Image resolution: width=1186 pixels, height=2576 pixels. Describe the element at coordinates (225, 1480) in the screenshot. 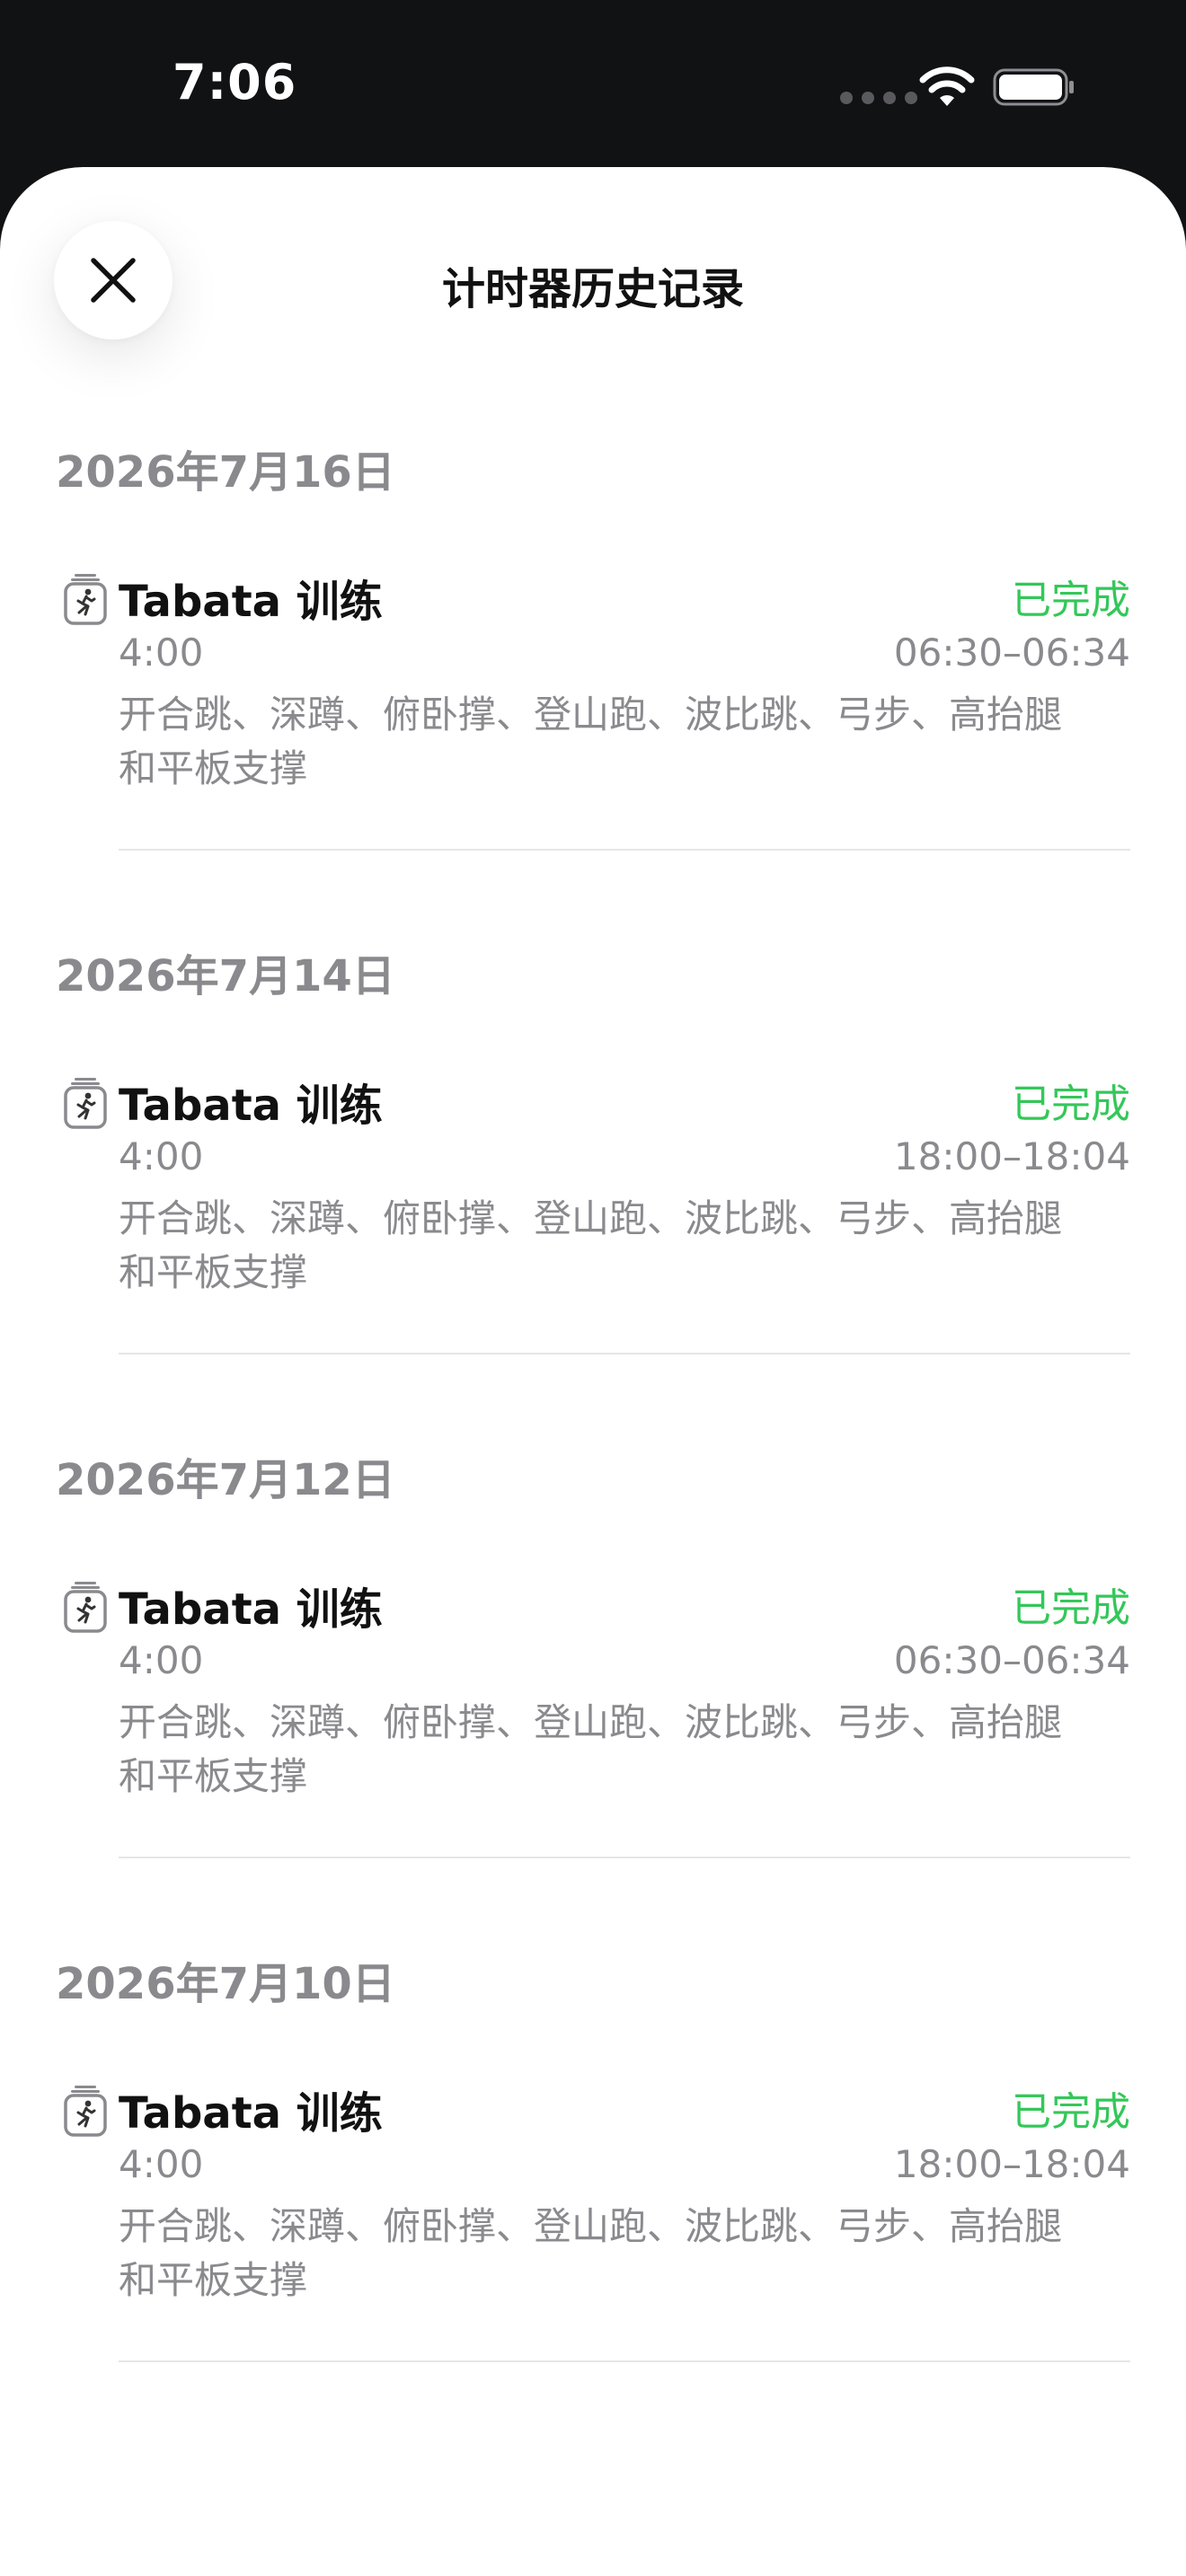

I see `section-date: 2026年7月12日` at that location.